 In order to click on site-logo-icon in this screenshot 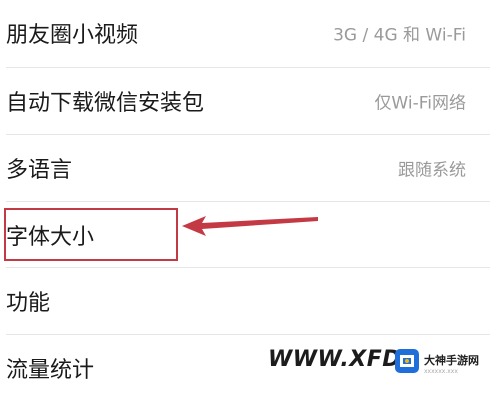, I will do `click(407, 361)`.